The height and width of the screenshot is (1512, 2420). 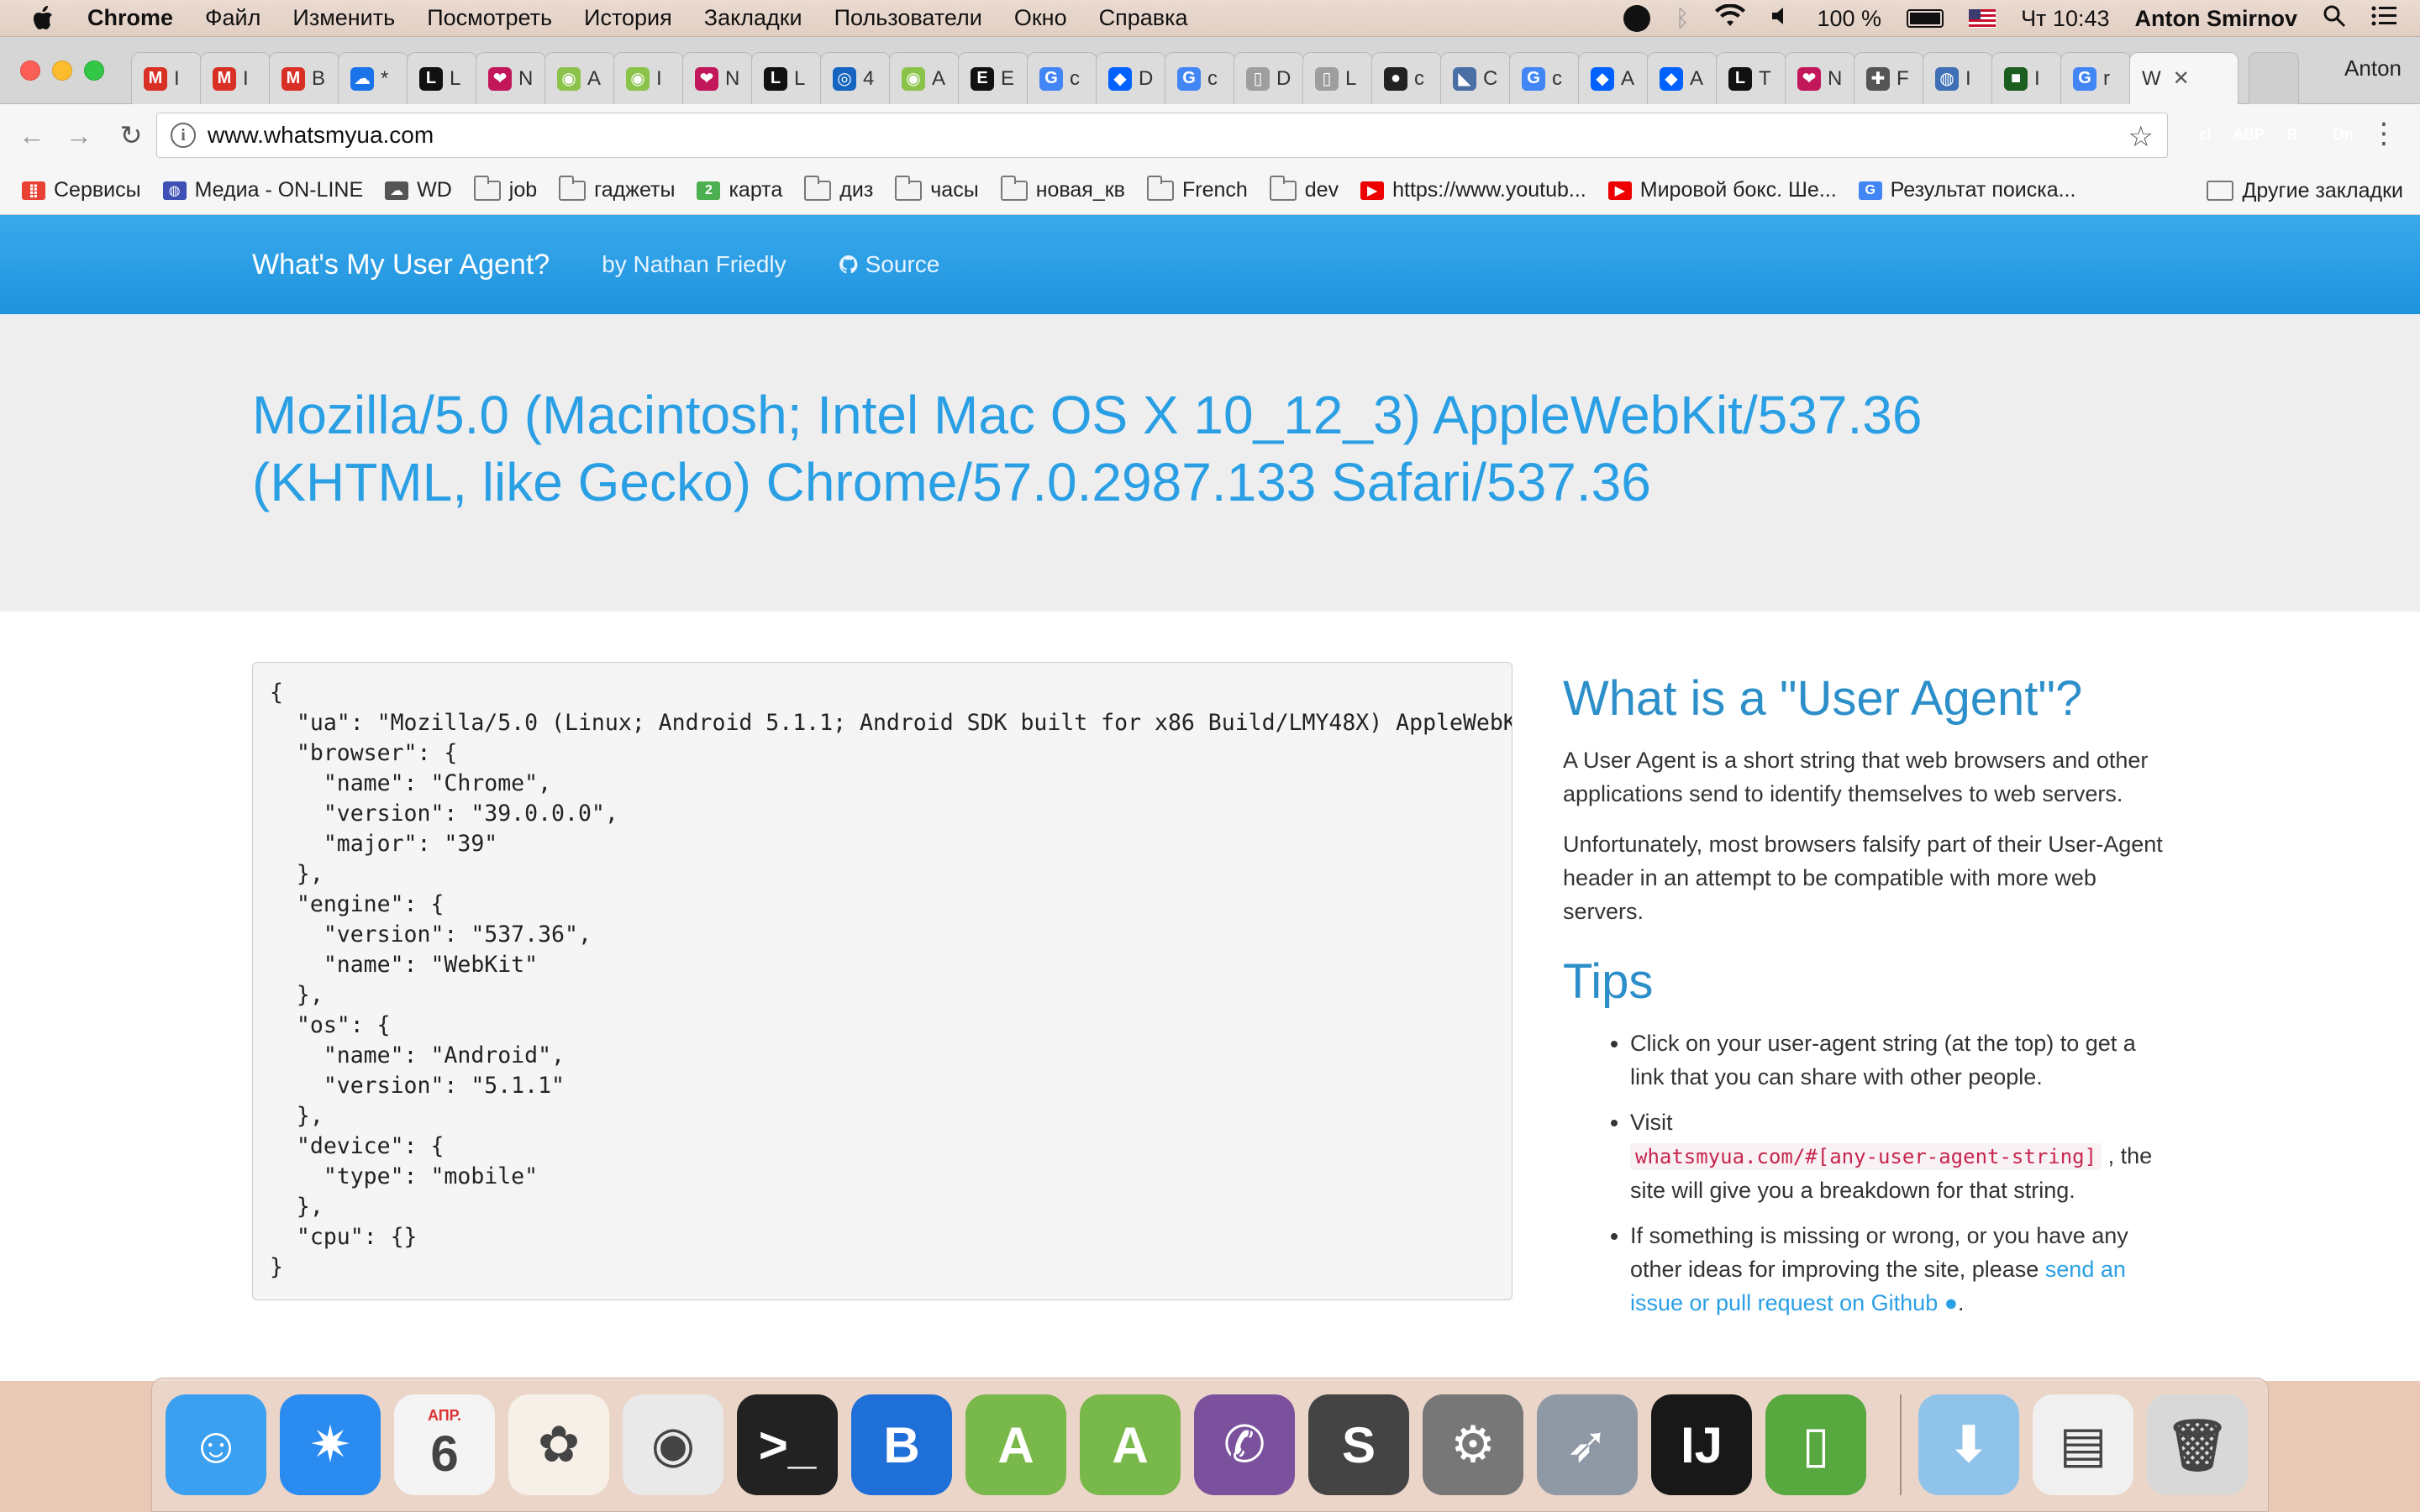 I want to click on dock-bluejeans-icon: B, so click(x=901, y=1444).